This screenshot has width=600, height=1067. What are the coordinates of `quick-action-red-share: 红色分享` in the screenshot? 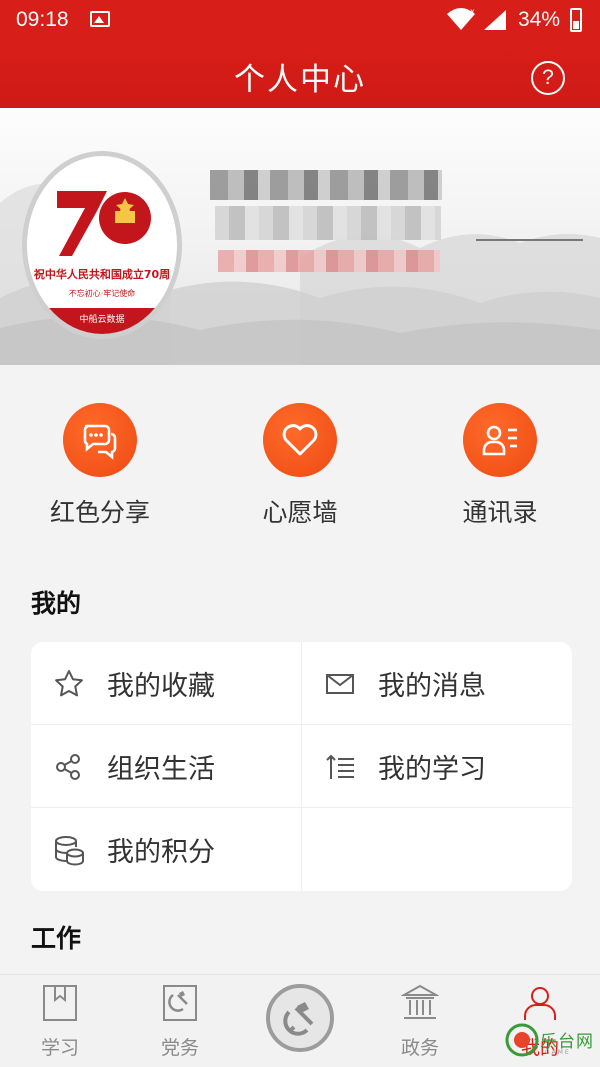 It's located at (100, 468).